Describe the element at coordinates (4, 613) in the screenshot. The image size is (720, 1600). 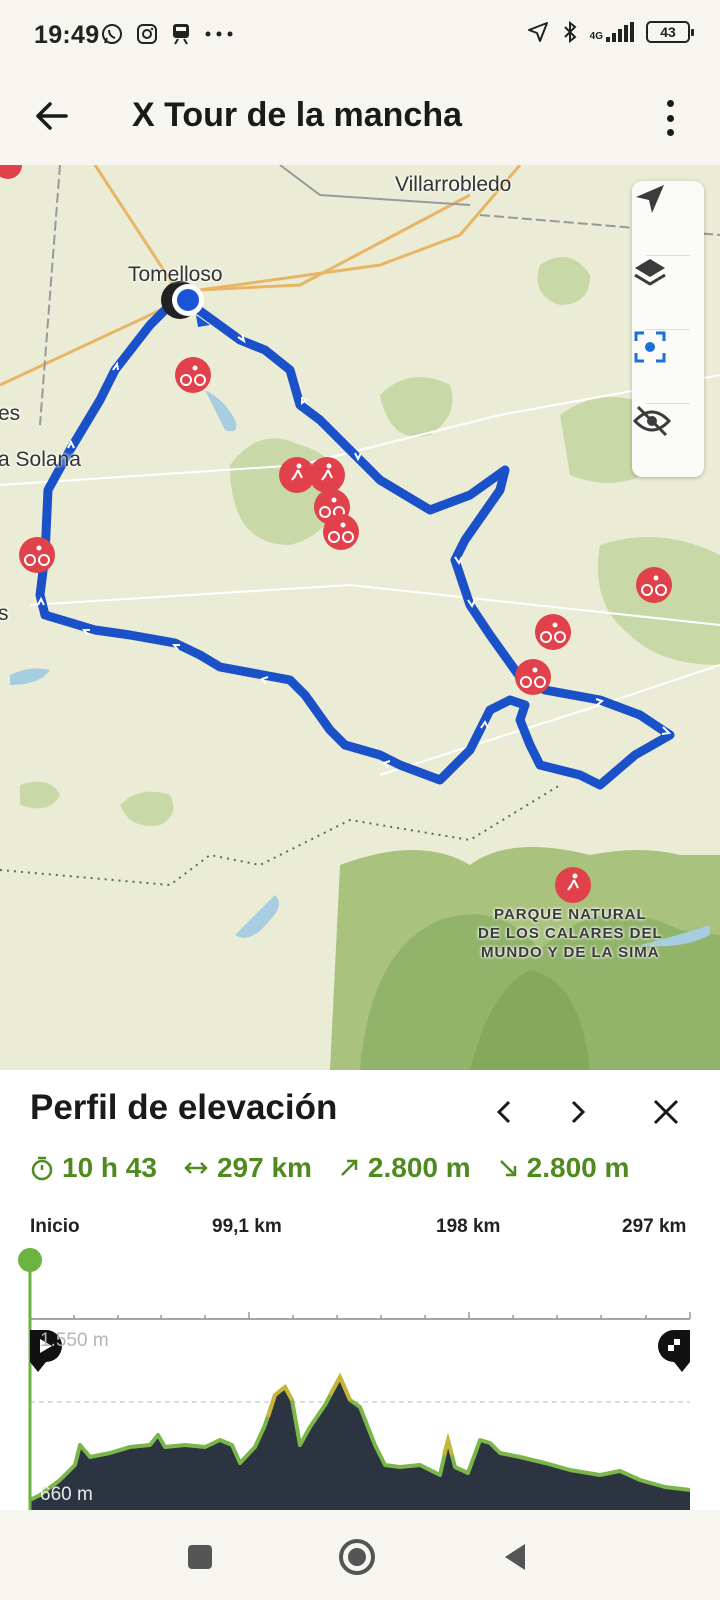
I see `map-label-edge-s: s` at that location.